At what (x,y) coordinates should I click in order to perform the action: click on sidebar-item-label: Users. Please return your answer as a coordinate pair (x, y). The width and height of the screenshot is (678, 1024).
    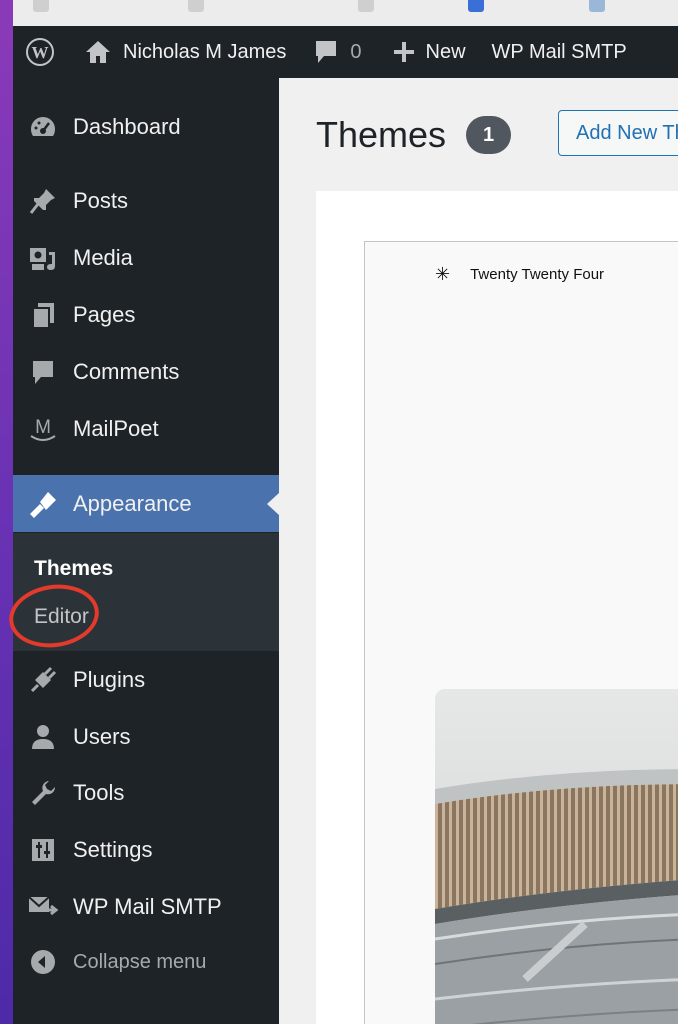
    Looking at the image, I should click on (102, 736).